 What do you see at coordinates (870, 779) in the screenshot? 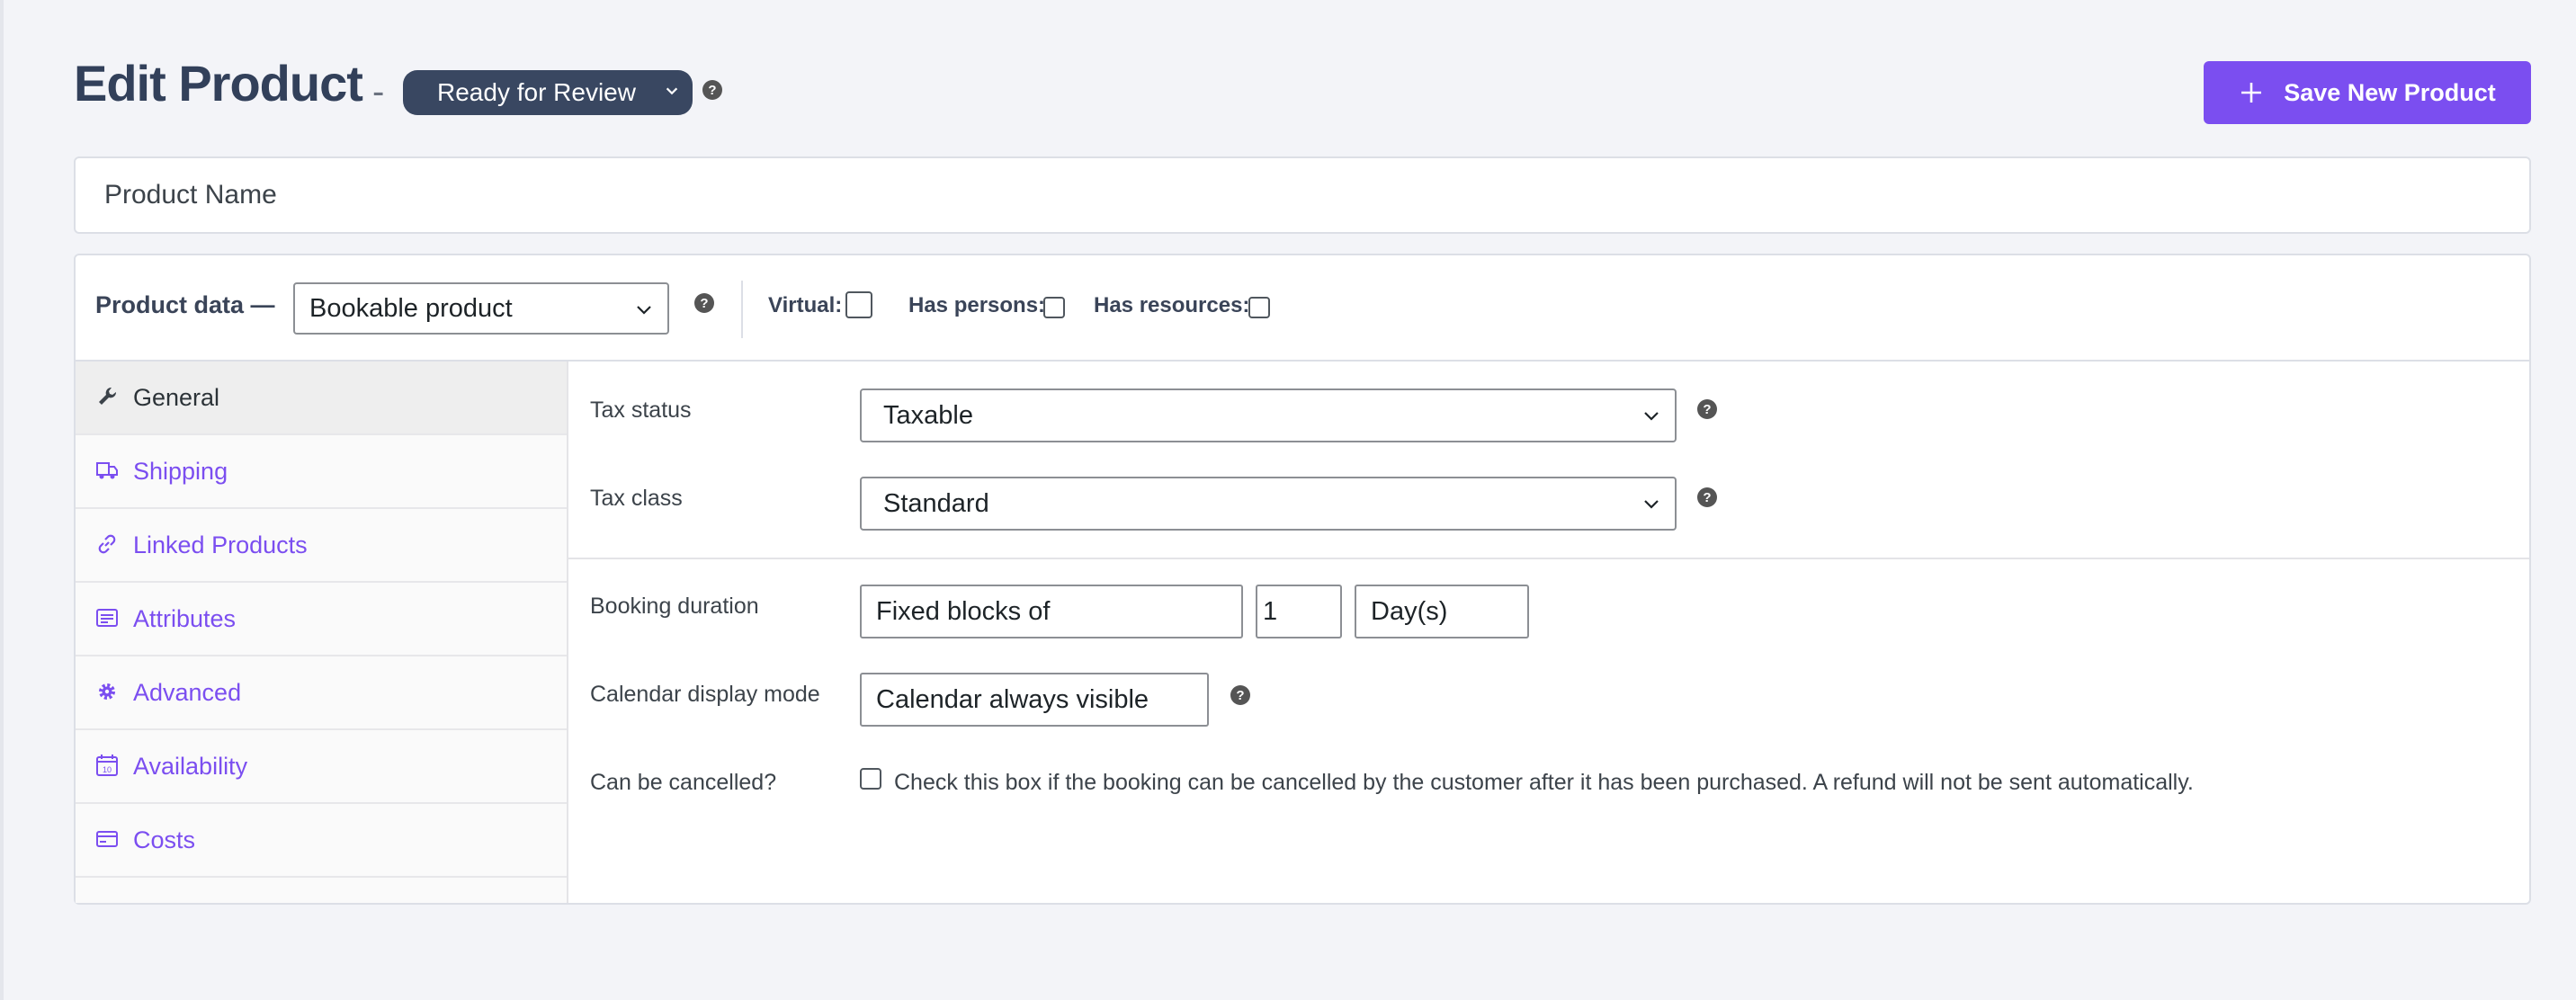
I see `can-cancel-checkbox` at bounding box center [870, 779].